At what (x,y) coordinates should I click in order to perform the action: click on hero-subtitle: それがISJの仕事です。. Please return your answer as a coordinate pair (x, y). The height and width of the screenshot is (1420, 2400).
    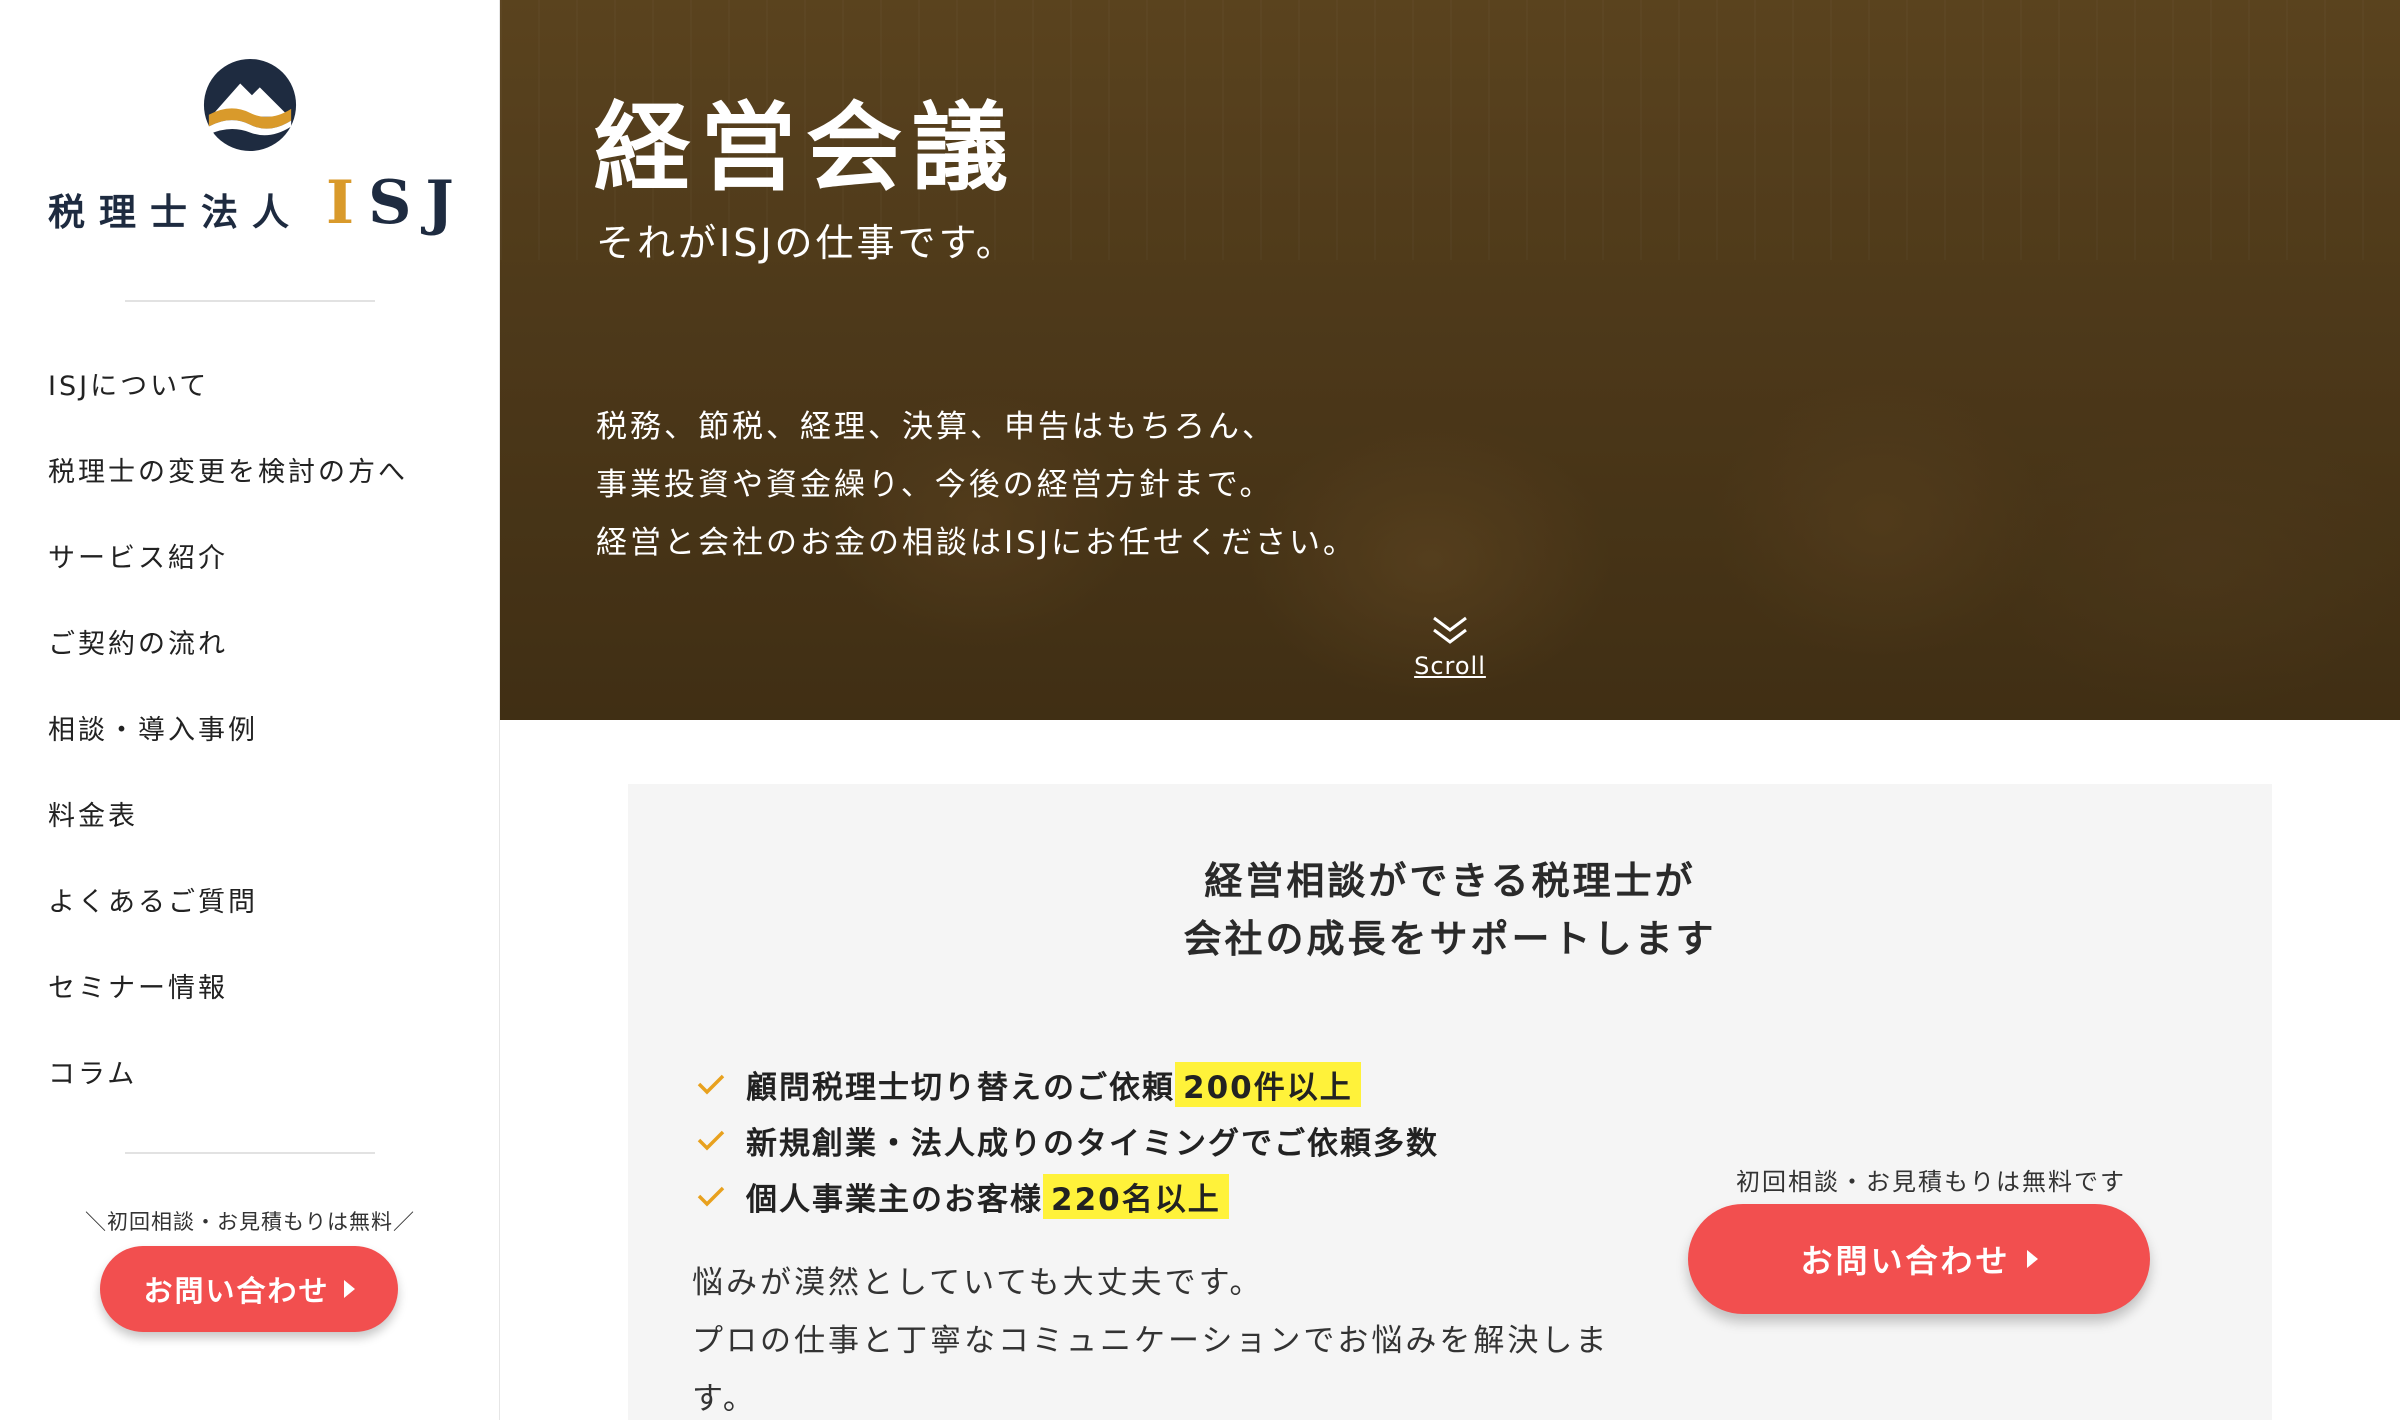
    Looking at the image, I should click on (806, 243).